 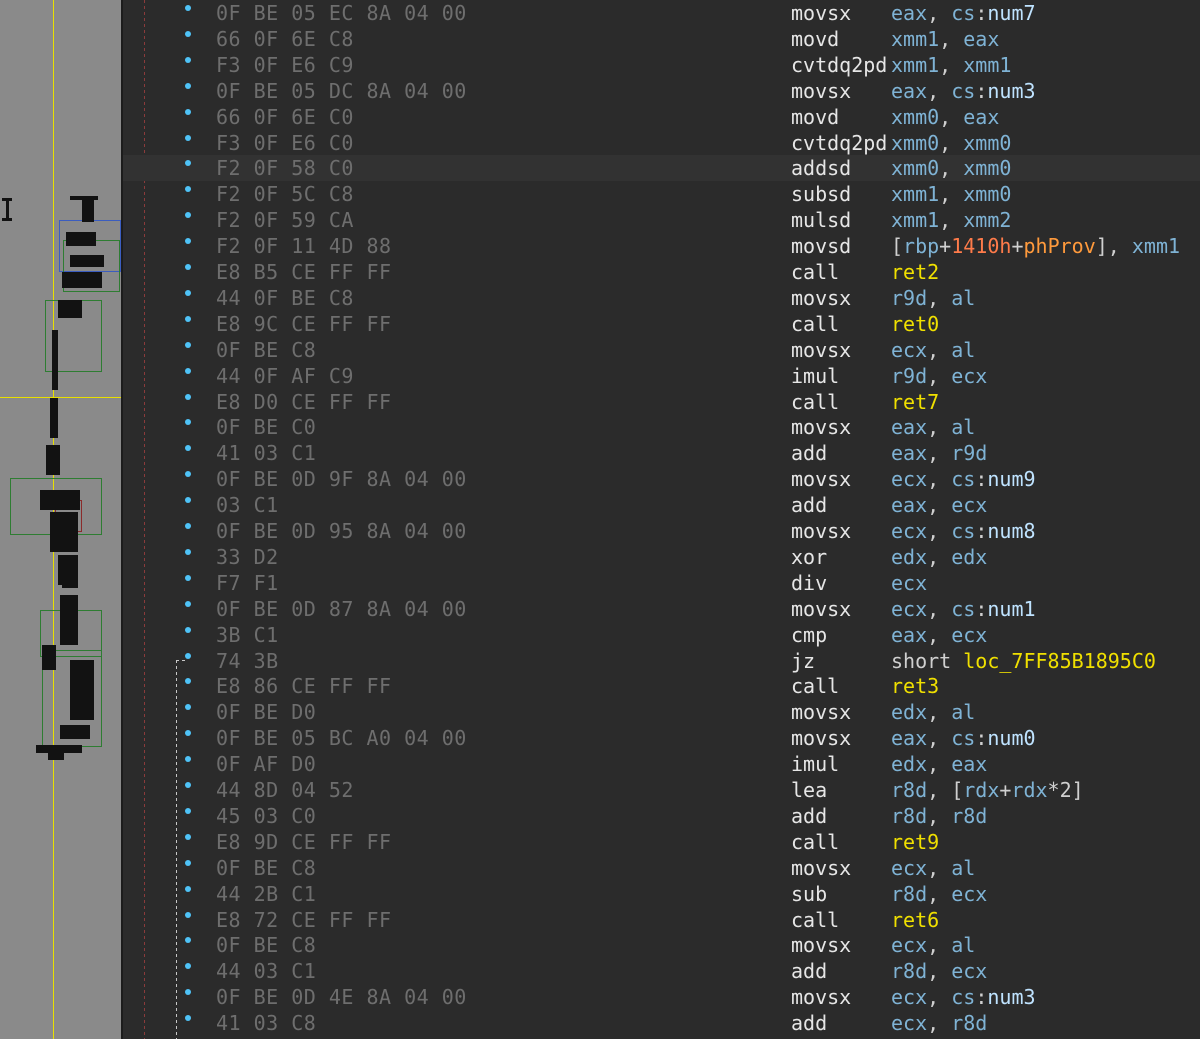 What do you see at coordinates (661, 609) in the screenshot?
I see `instruction-row: 0F BE 0D 87 8A 04 00 movsx ecx, cs:num1` at bounding box center [661, 609].